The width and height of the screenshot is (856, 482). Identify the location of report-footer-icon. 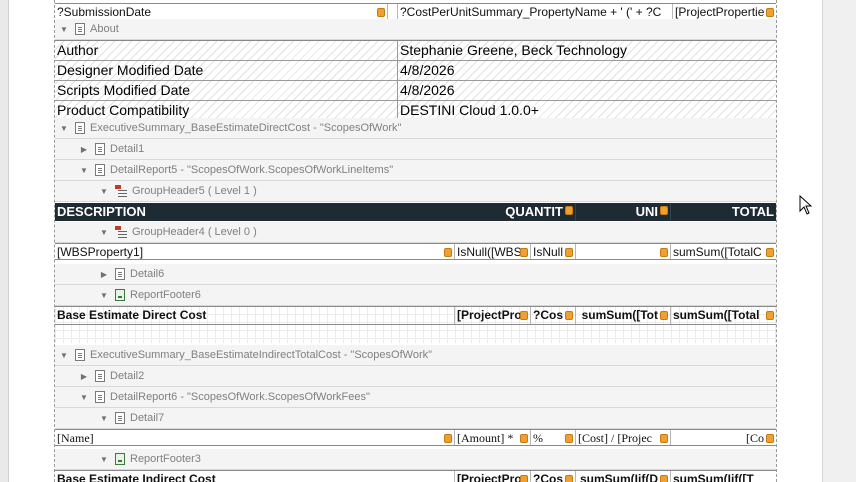
(120, 295).